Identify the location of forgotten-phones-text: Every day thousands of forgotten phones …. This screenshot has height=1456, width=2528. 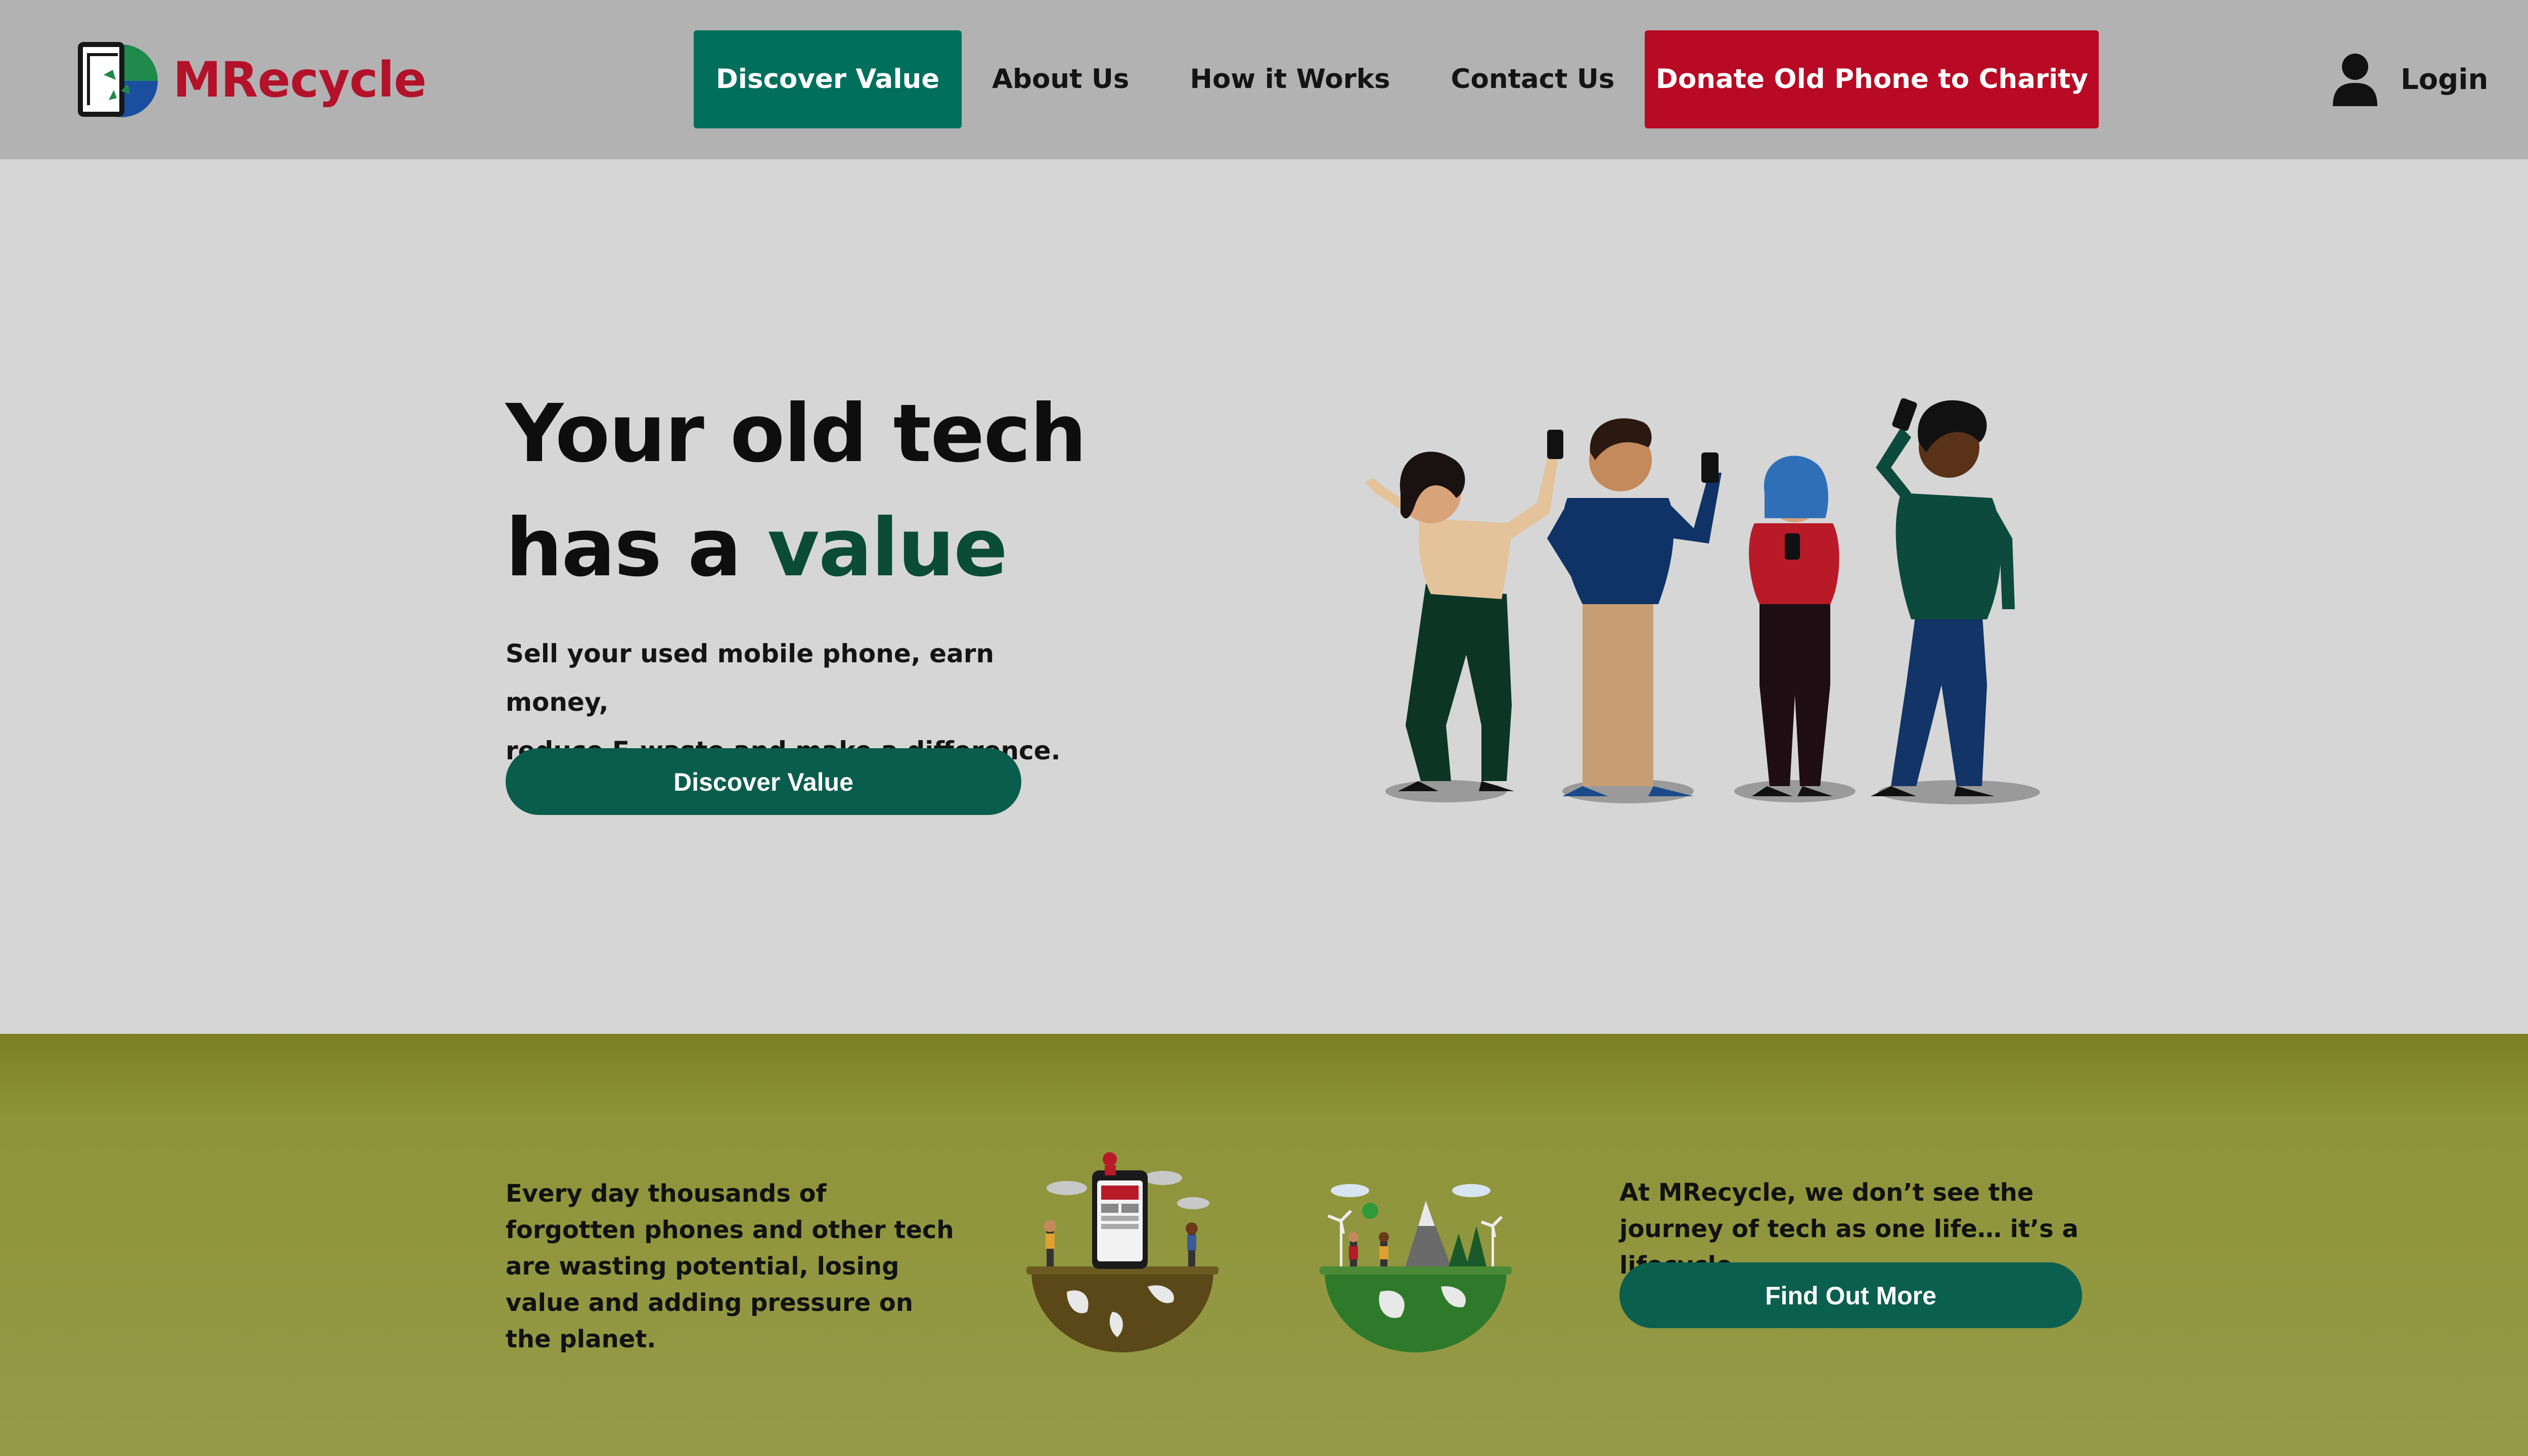
(730, 1266).